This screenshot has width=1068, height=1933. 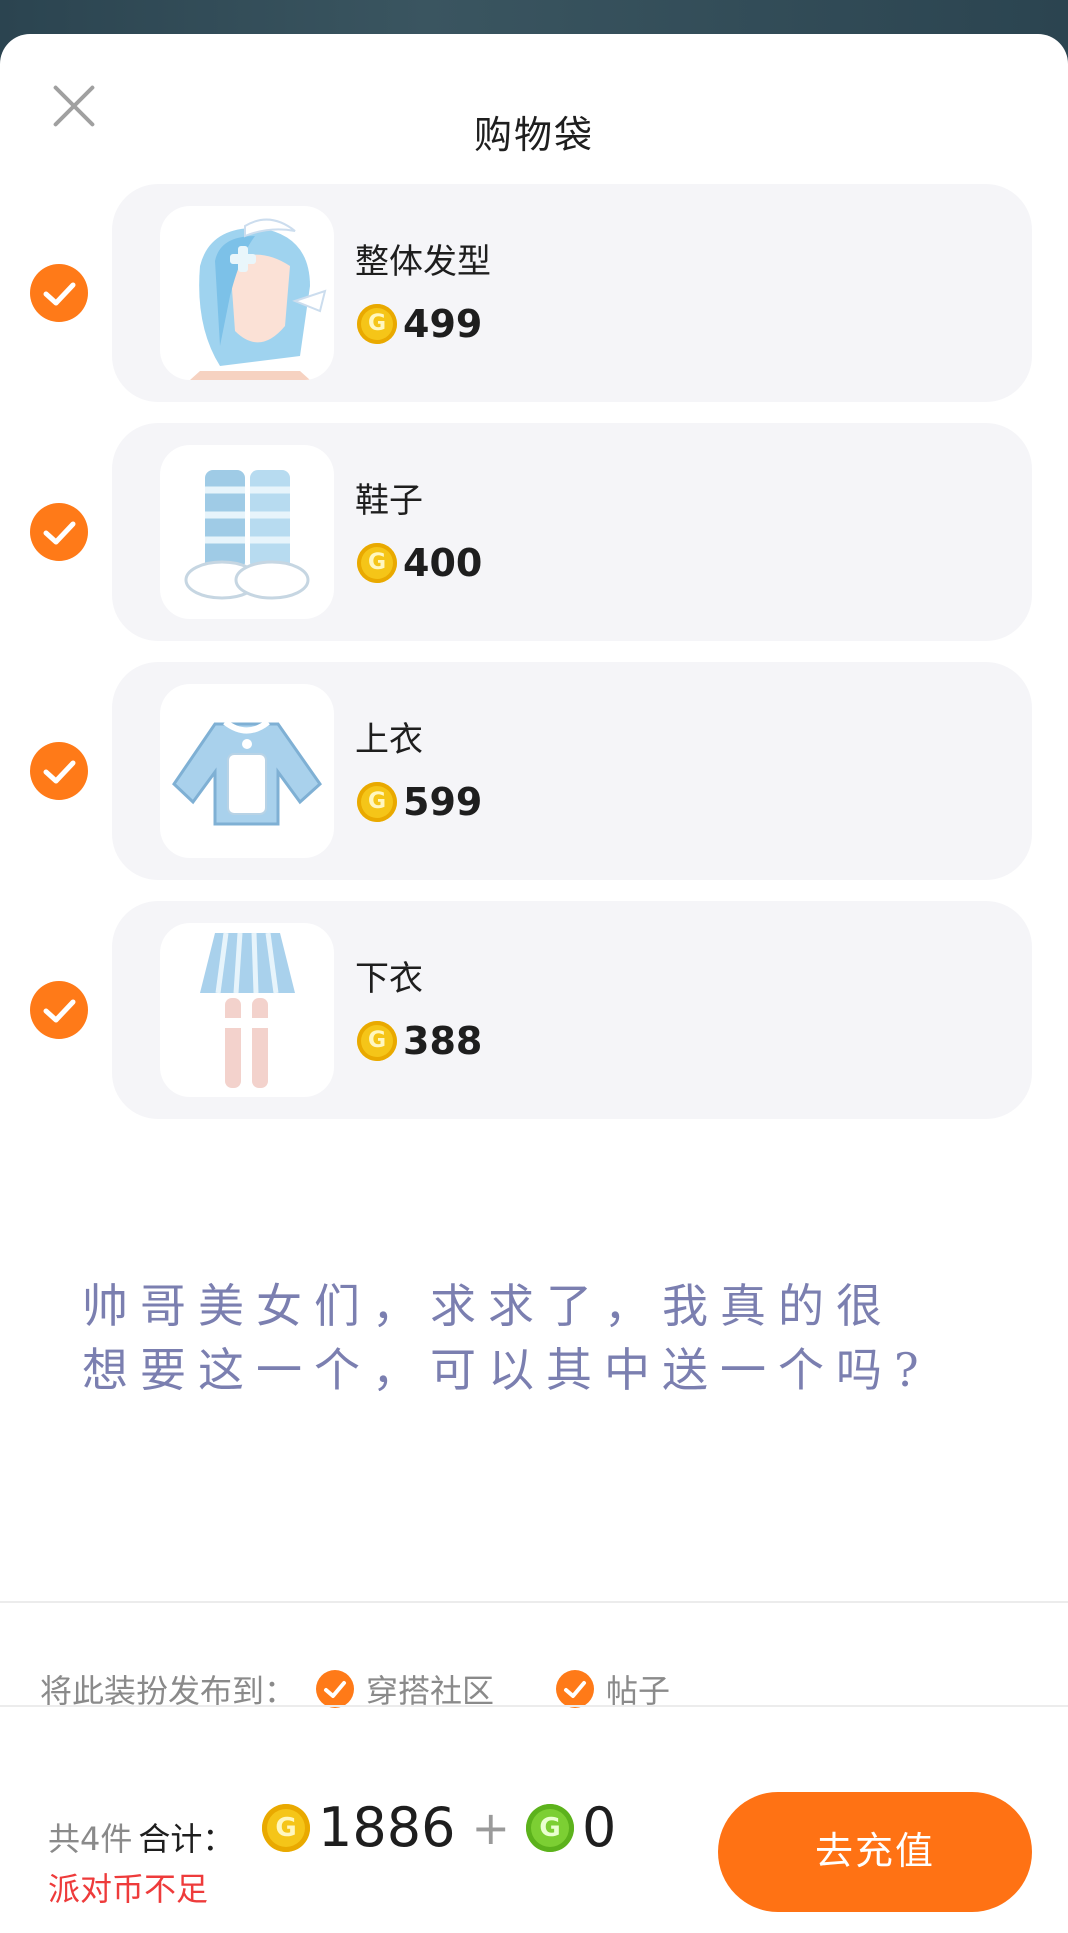 I want to click on total-amounts: 1886 + 0, so click(x=439, y=1827).